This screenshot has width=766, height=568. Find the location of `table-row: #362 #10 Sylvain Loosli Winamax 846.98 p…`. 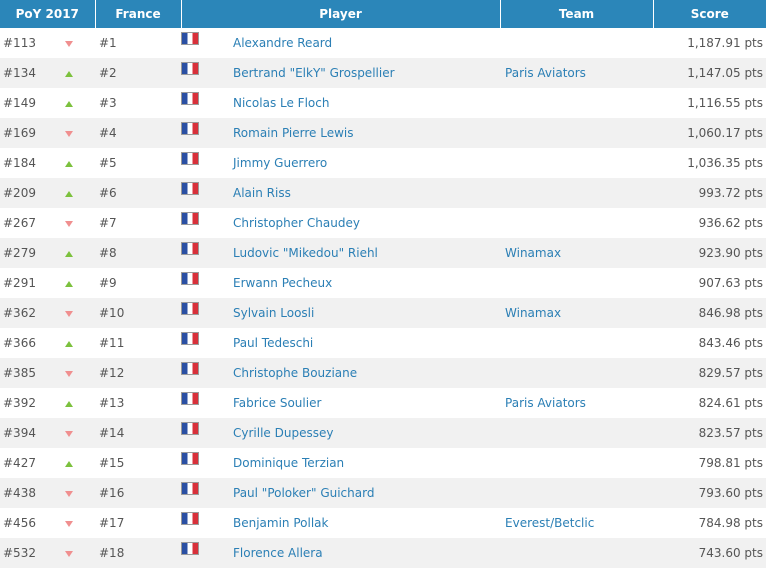

table-row: #362 #10 Sylvain Loosli Winamax 846.98 p… is located at coordinates (383, 313).